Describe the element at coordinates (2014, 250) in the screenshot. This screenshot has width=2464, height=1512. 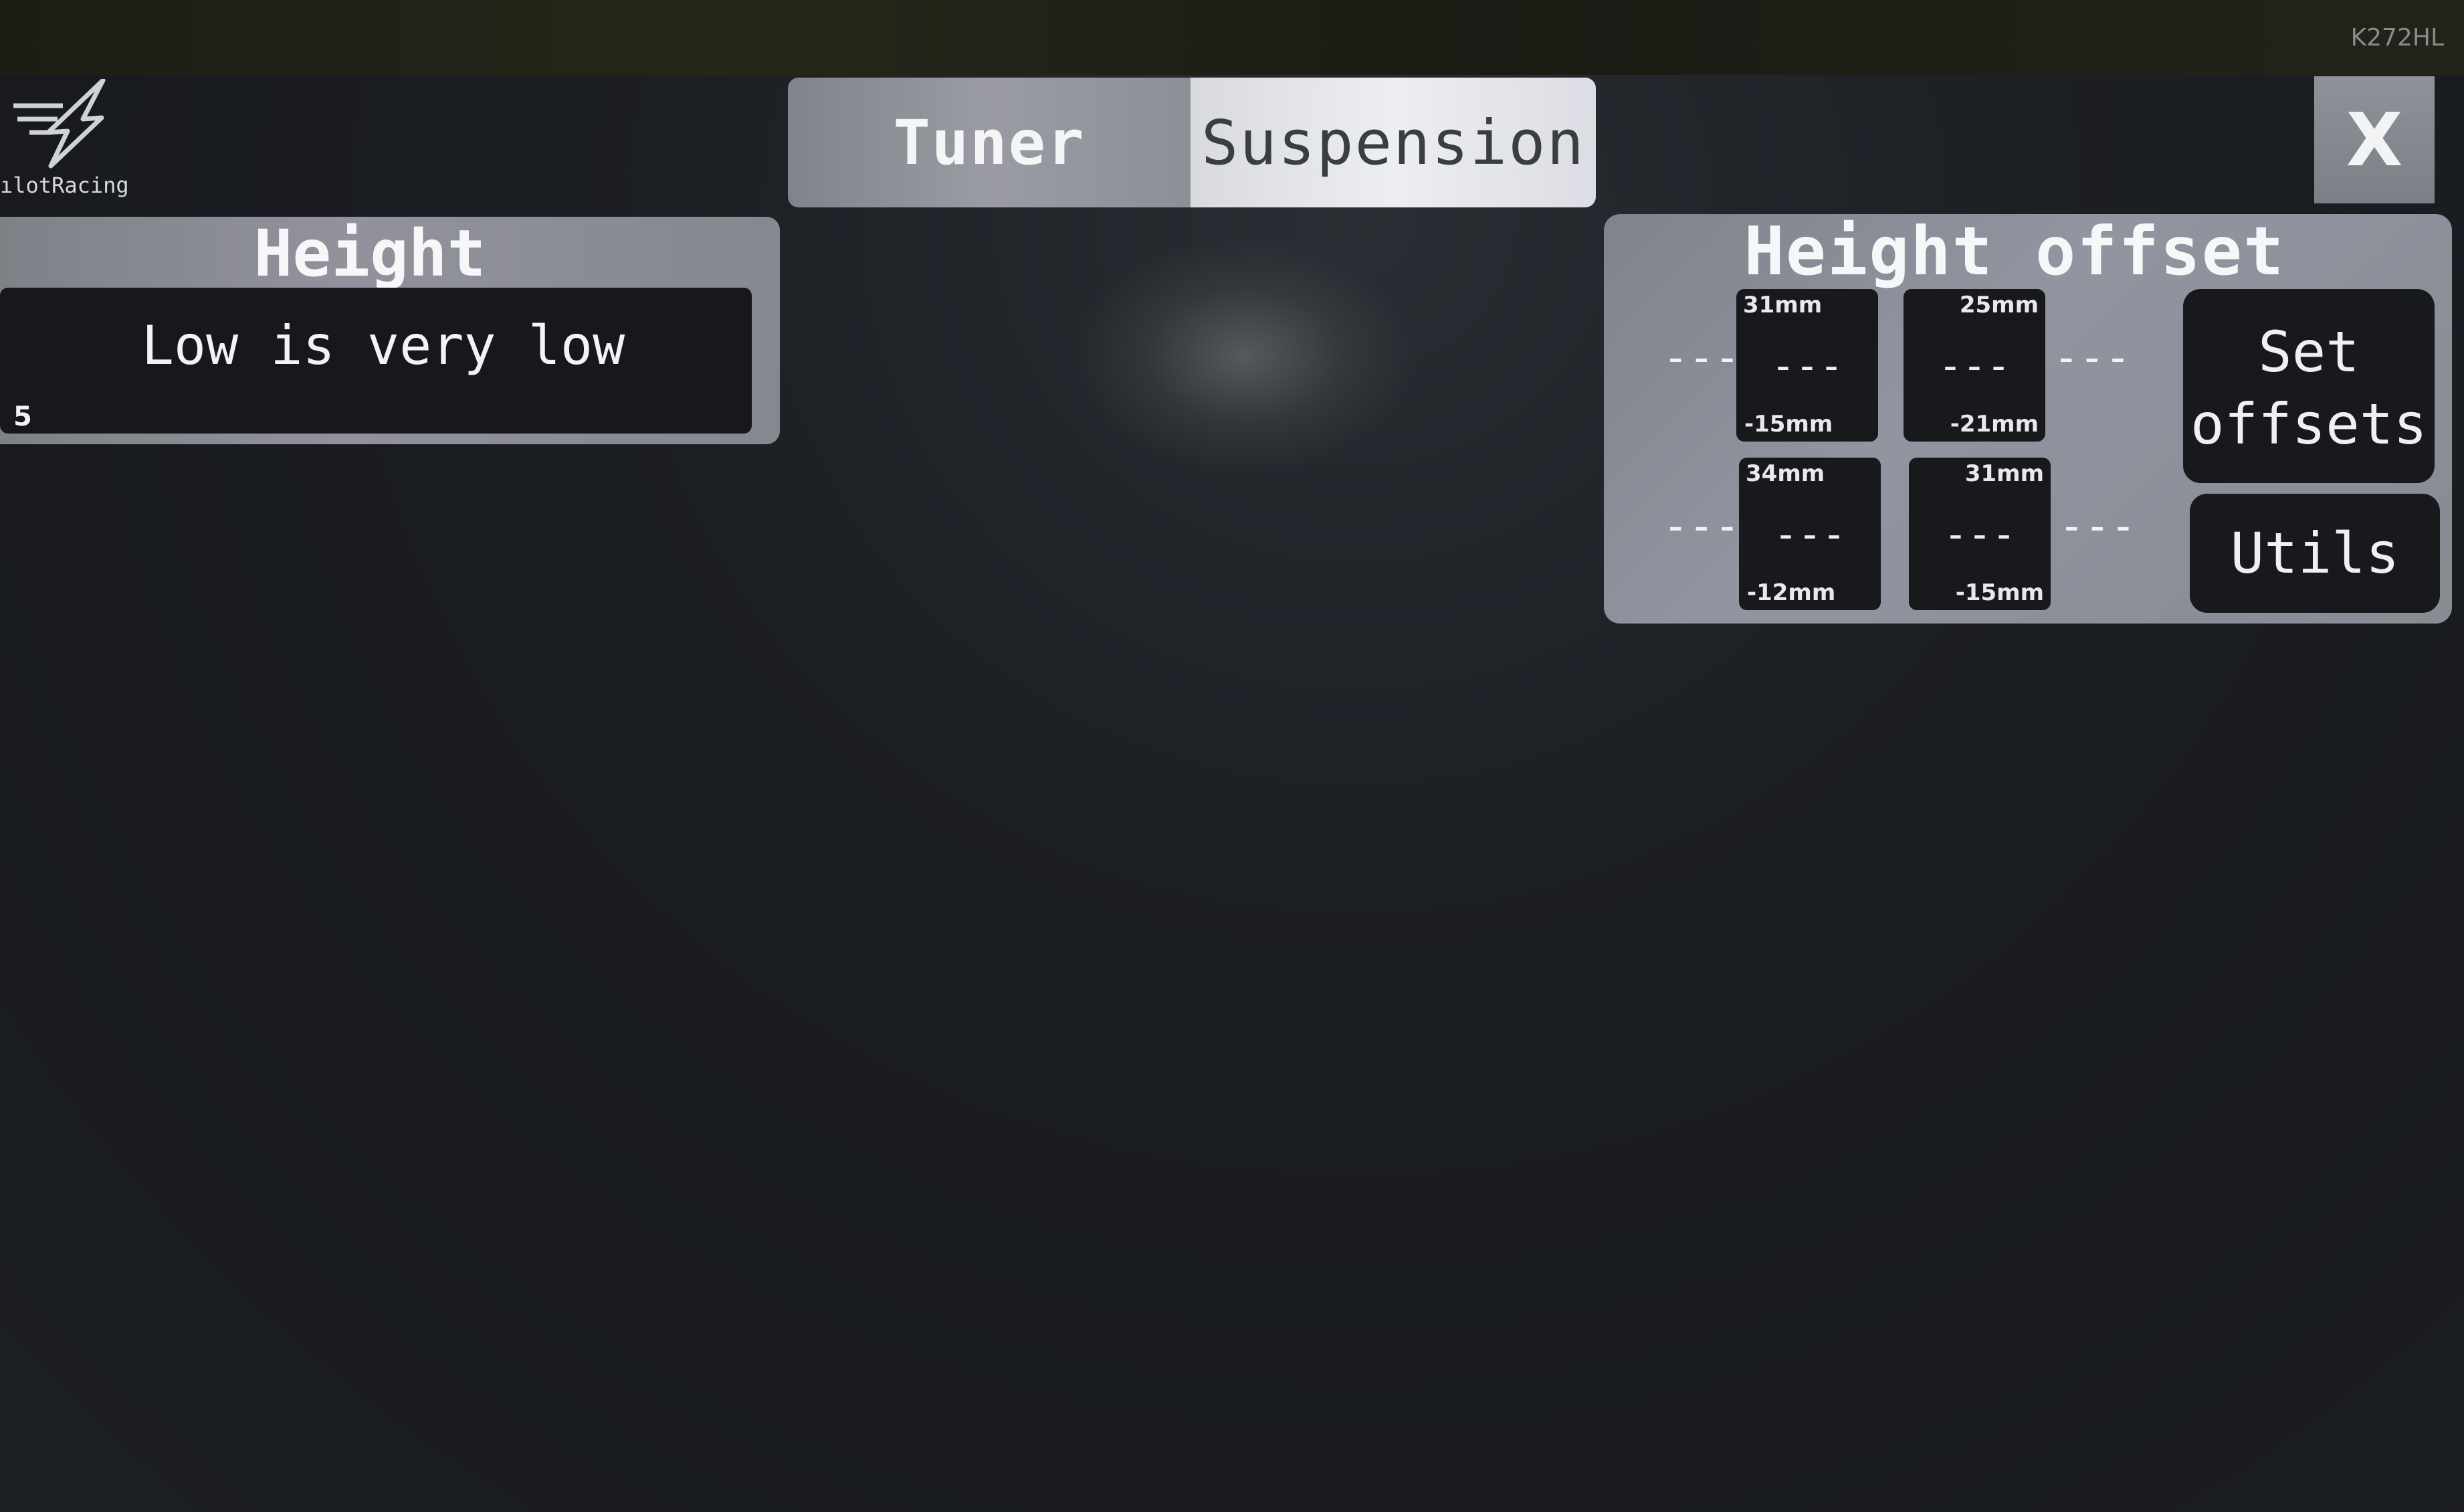
I see `height-offset-title: Height offset` at that location.